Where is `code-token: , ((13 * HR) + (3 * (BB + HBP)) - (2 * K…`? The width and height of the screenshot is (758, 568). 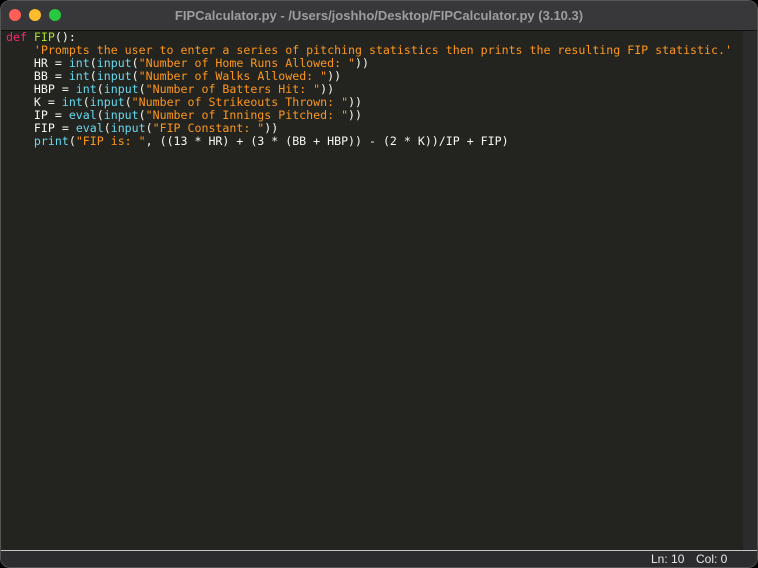
code-token: , ((13 * HR) + (3 * (BB + HBP)) - (2 * K… is located at coordinates (327, 141).